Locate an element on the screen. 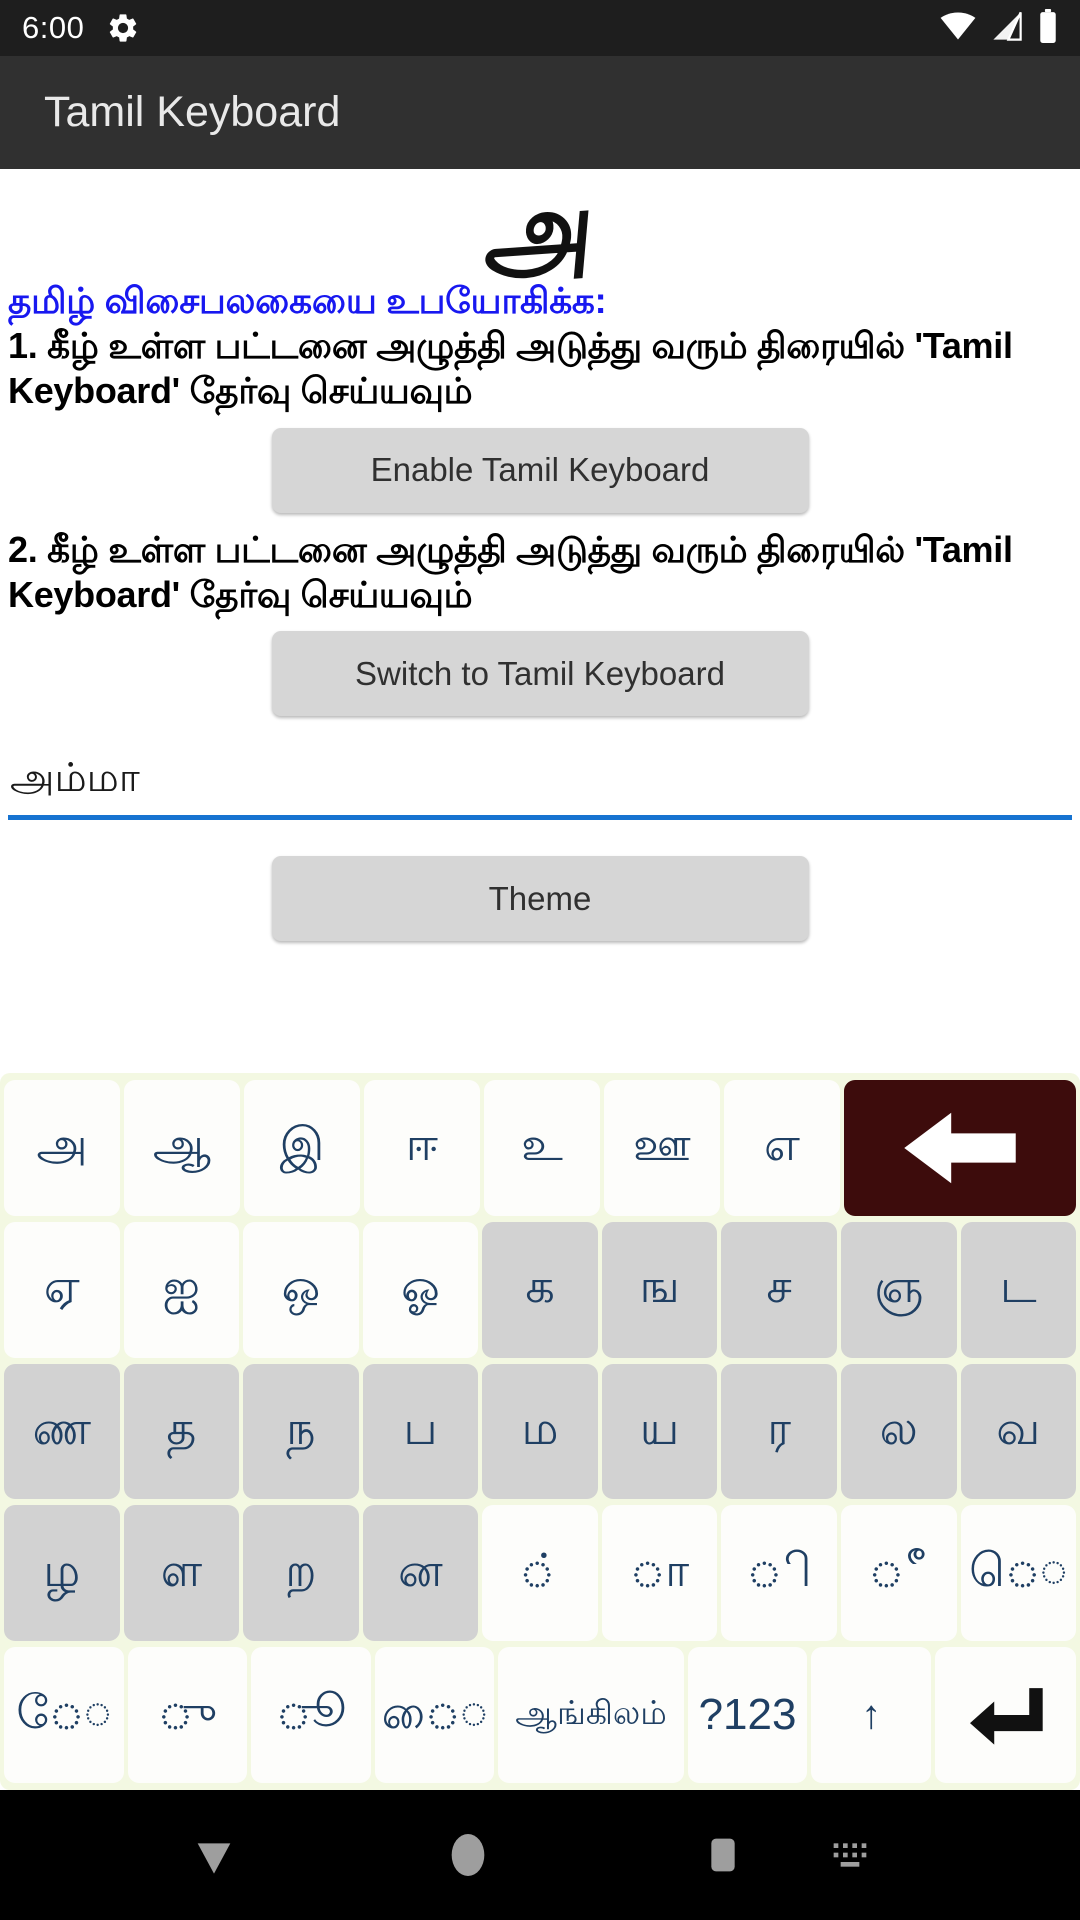 Image resolution: width=1080 pixels, height=1920 pixels. key-nnna: ன is located at coordinates (420, 1573).